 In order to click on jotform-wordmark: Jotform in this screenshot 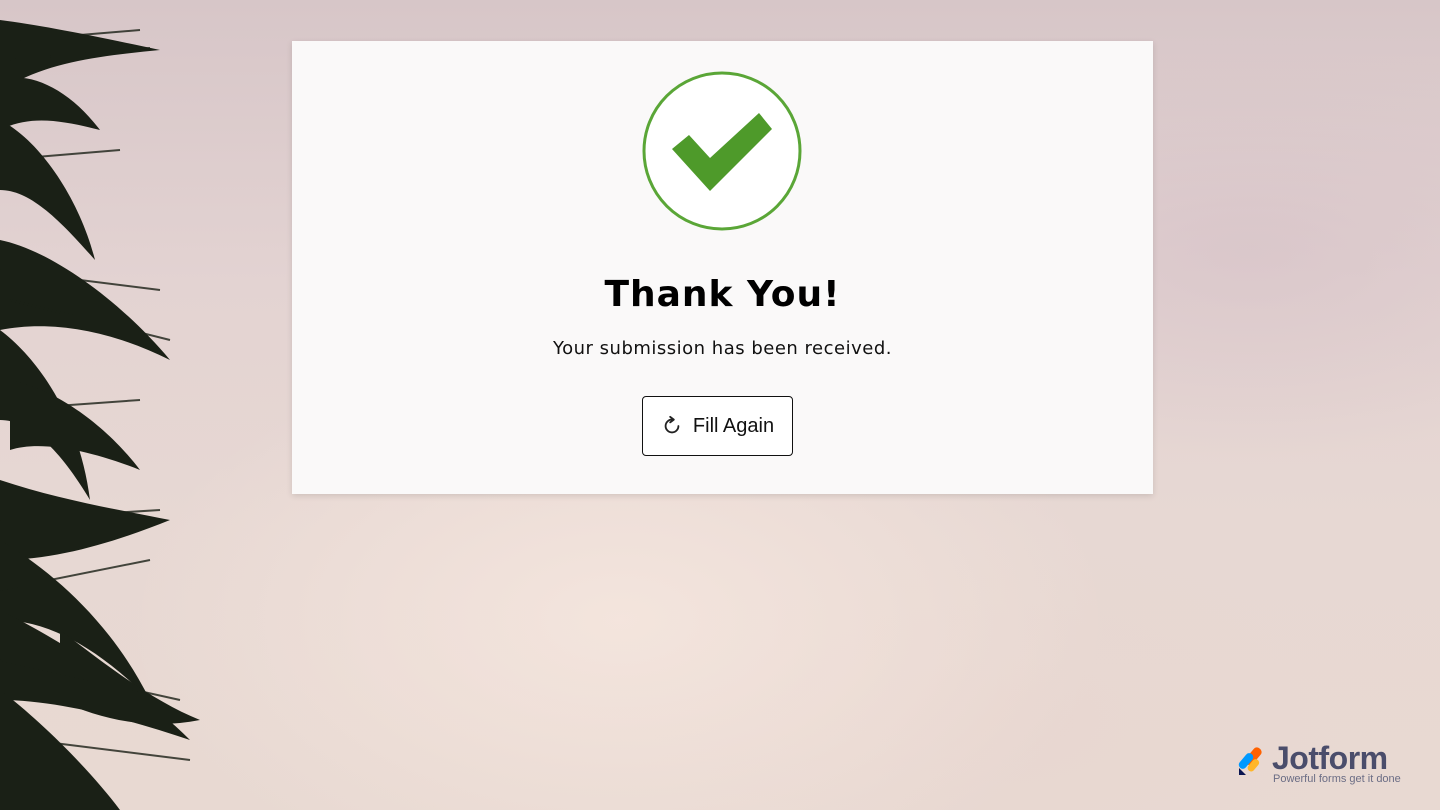, I will do `click(1330, 758)`.